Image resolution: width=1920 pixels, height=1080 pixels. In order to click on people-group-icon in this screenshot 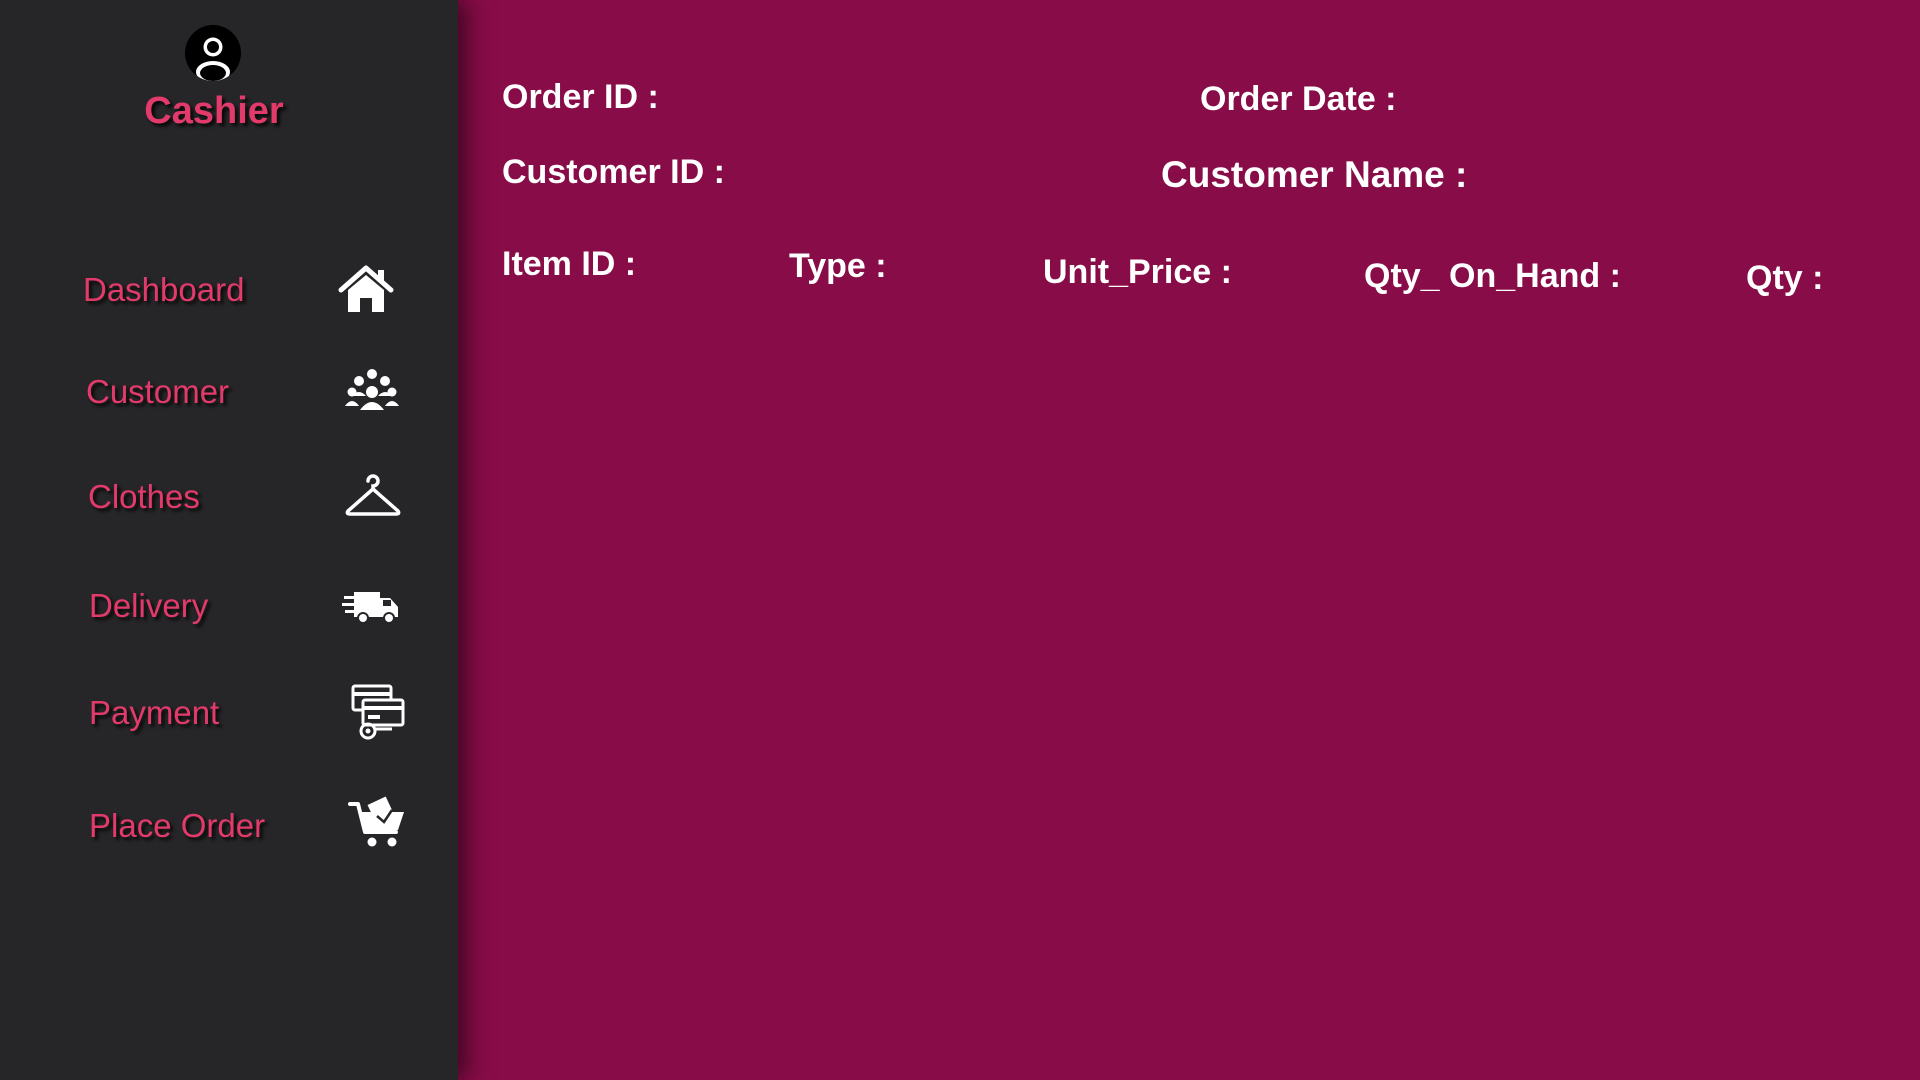, I will do `click(372, 392)`.